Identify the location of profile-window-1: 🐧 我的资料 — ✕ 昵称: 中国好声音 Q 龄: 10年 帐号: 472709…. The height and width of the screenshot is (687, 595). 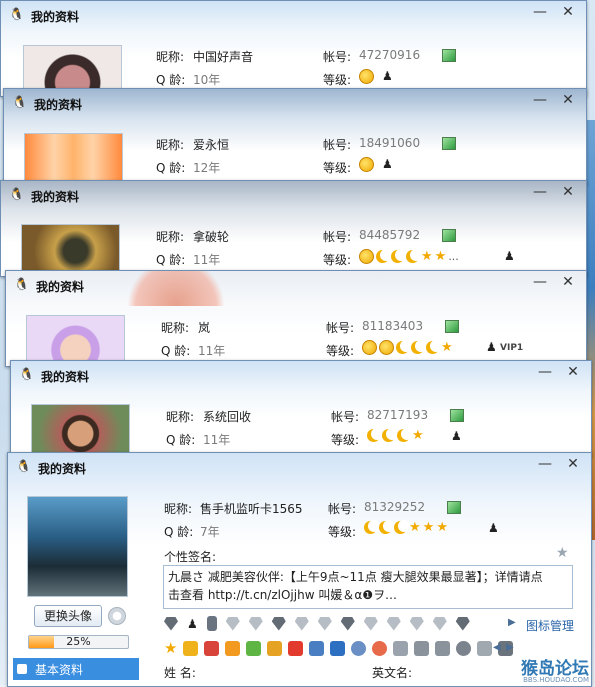
(293, 48).